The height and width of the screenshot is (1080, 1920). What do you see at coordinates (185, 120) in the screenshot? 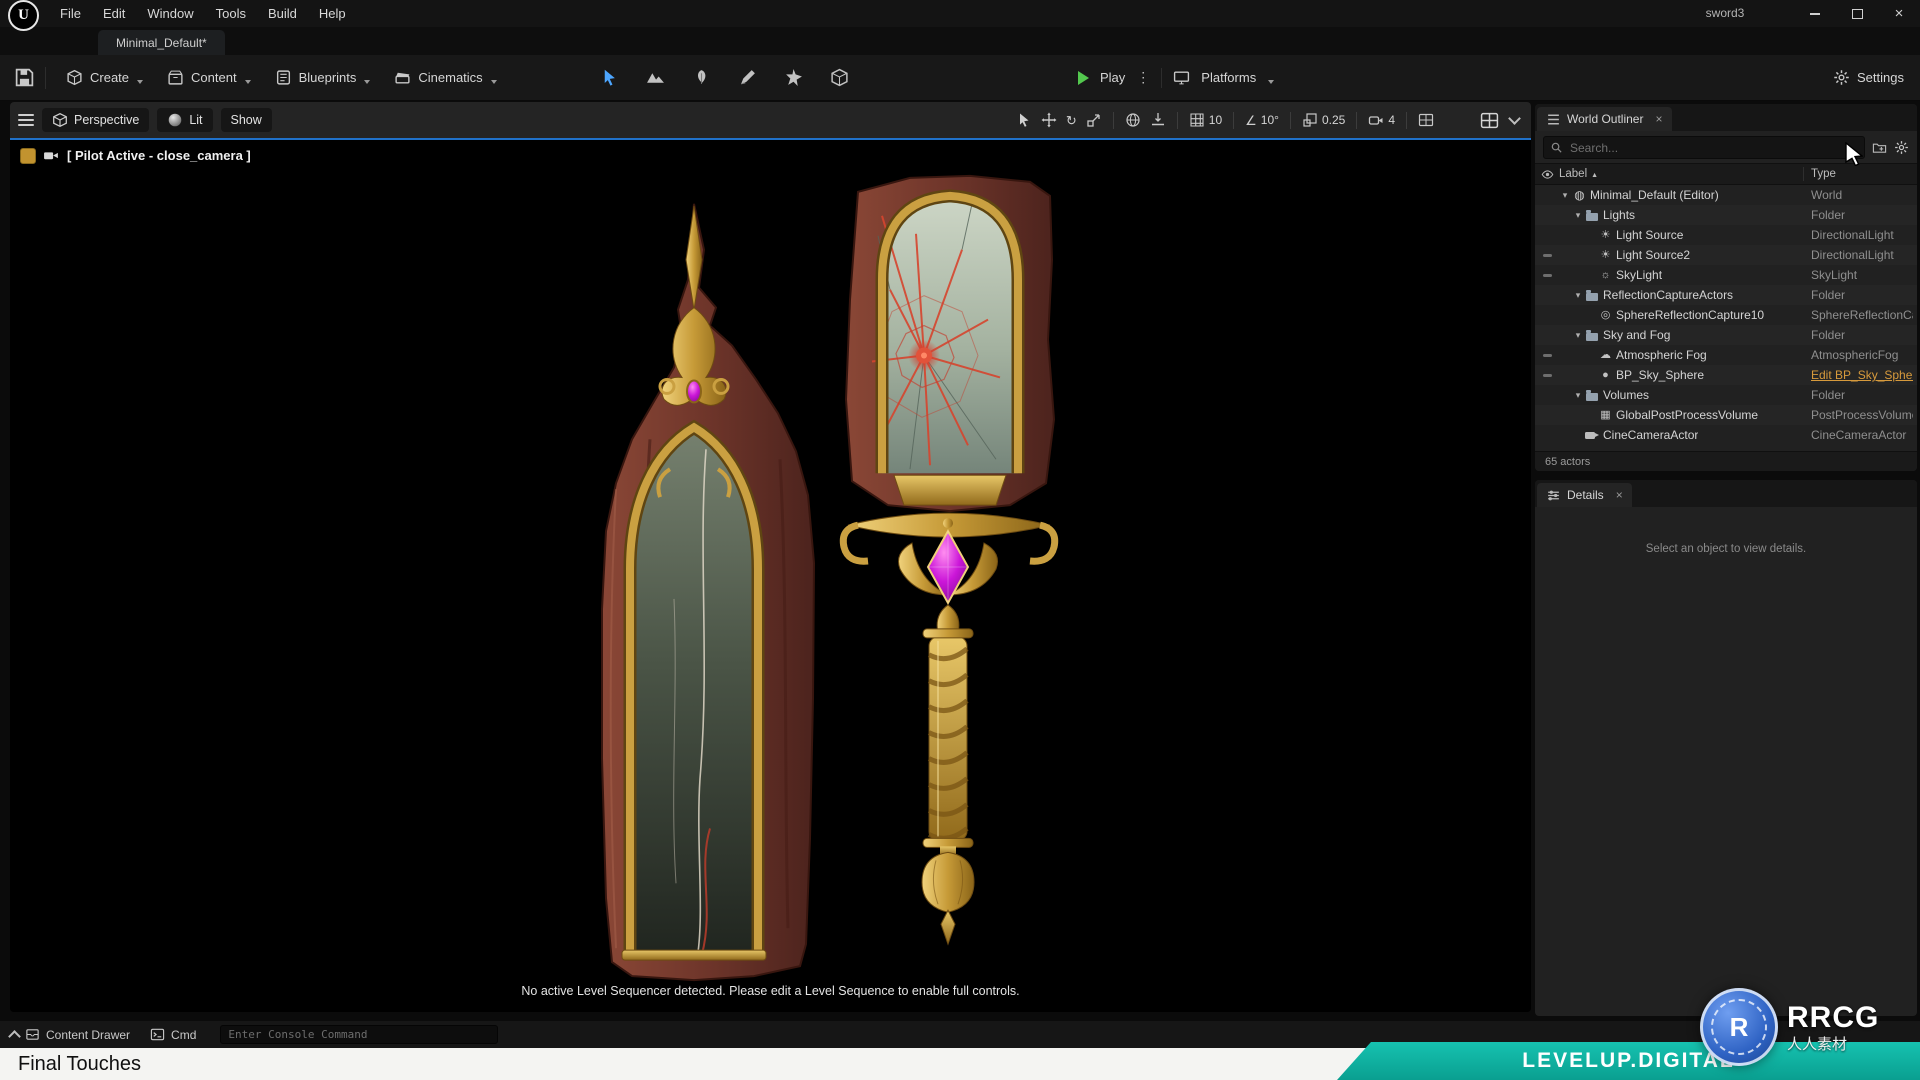
I see `lit-mode-button: Lit` at bounding box center [185, 120].